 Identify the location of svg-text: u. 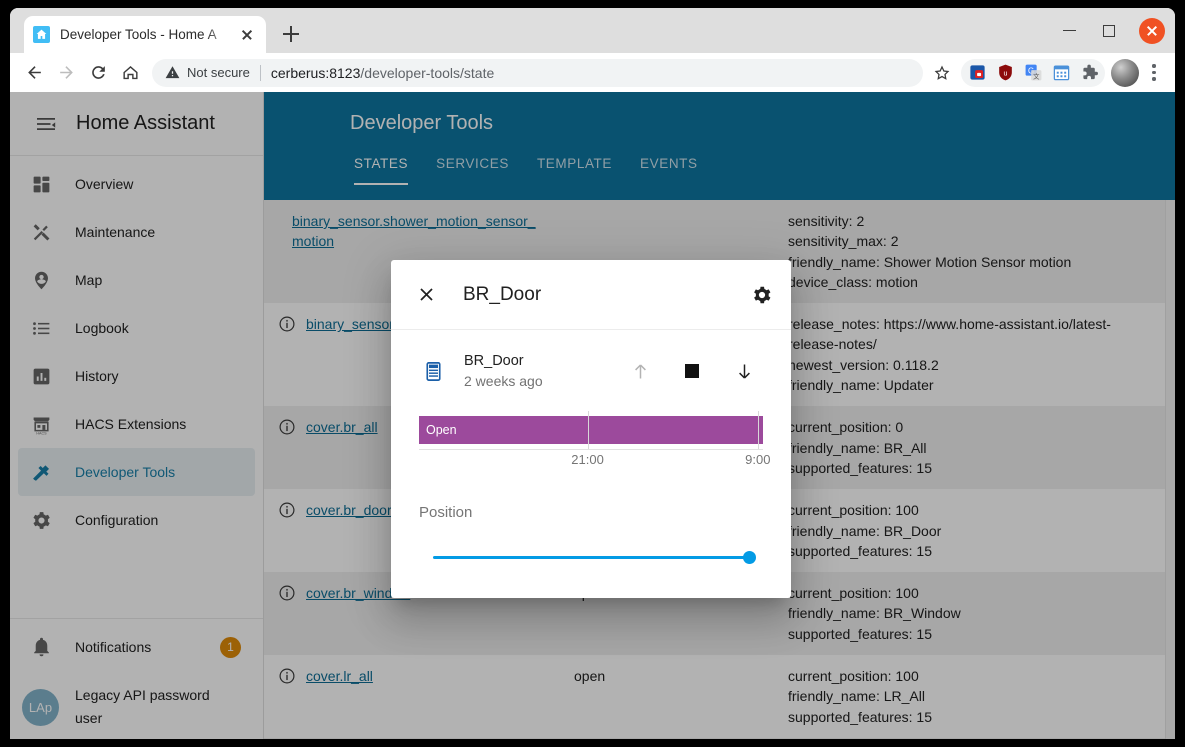
(1005, 73).